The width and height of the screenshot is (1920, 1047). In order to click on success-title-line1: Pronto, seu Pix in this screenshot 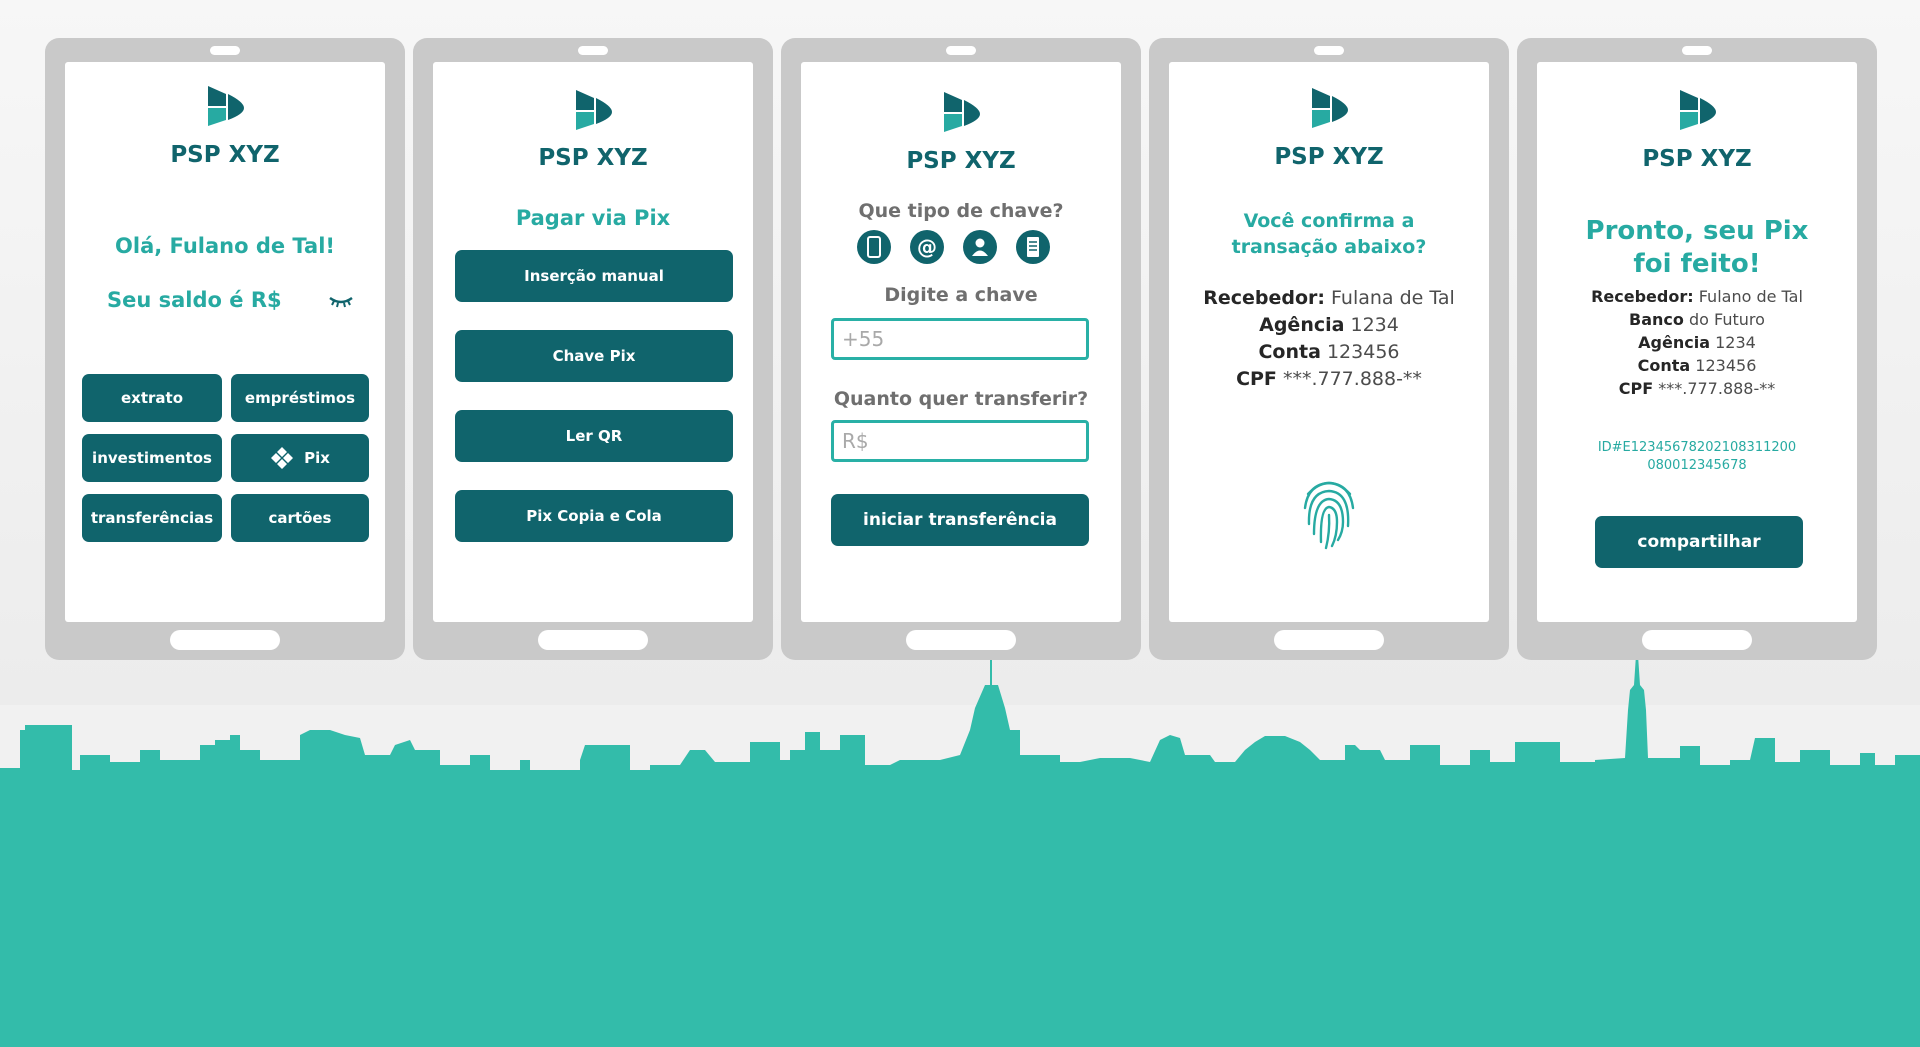, I will do `click(1697, 231)`.